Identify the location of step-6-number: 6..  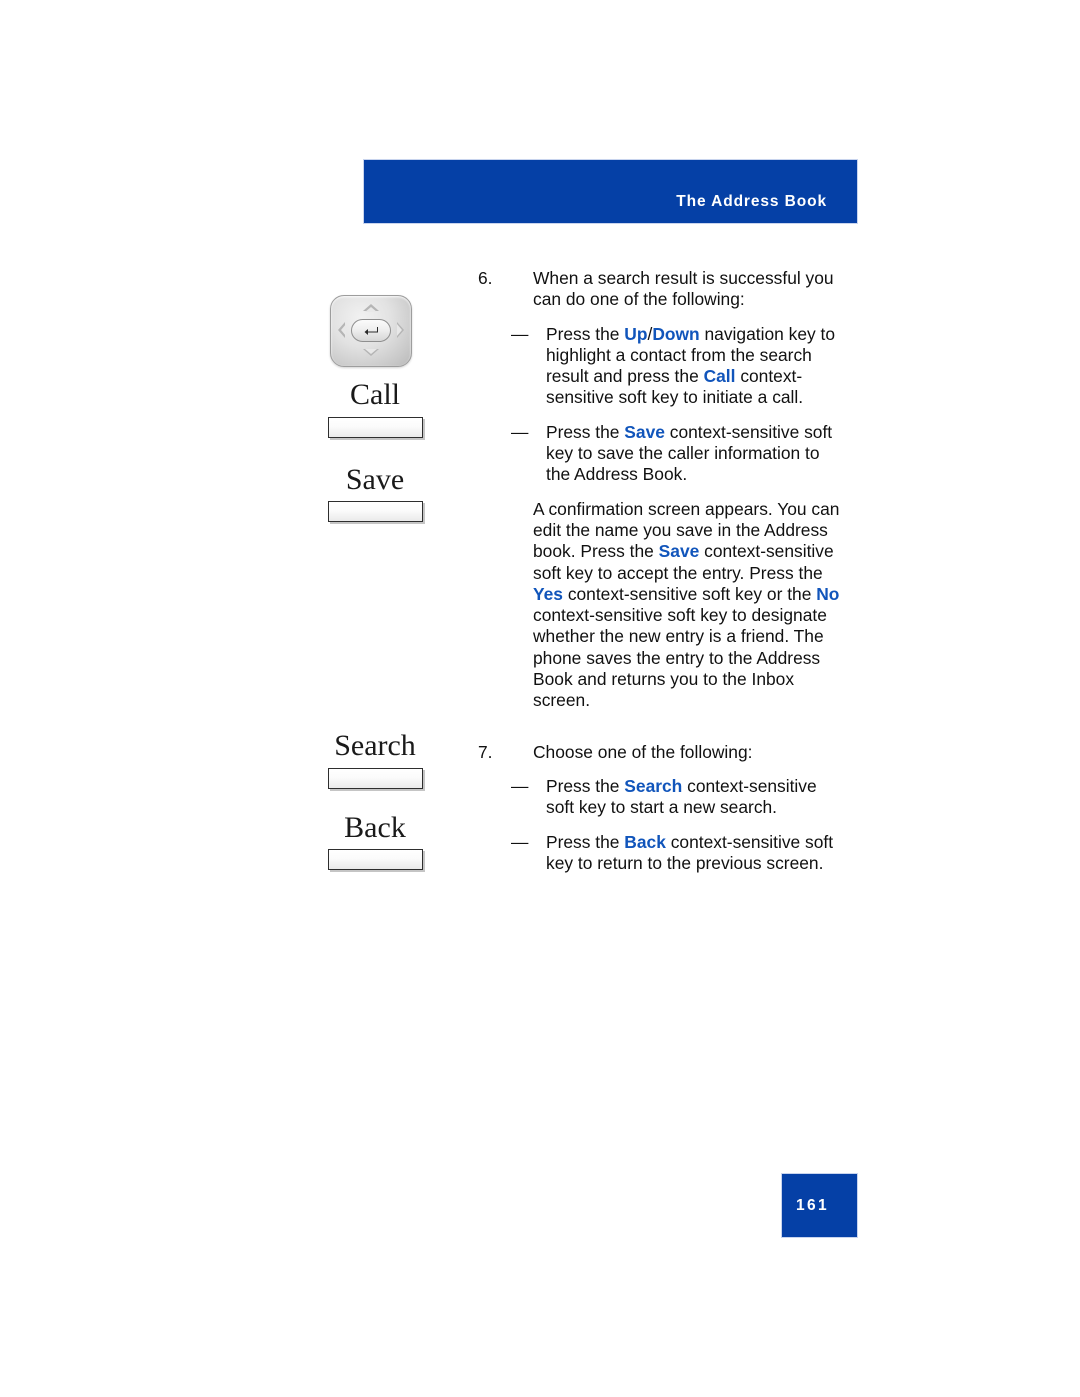
(485, 278).